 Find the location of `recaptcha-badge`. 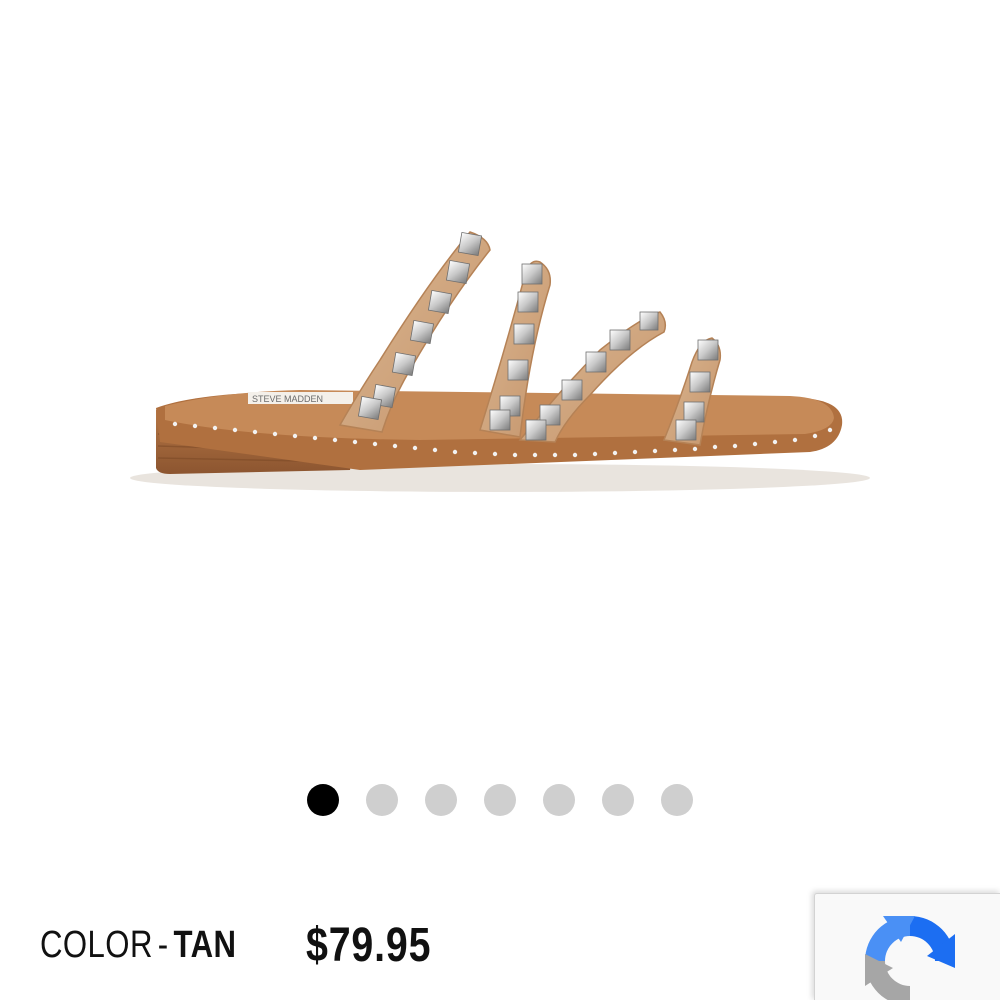

recaptcha-badge is located at coordinates (907, 946).